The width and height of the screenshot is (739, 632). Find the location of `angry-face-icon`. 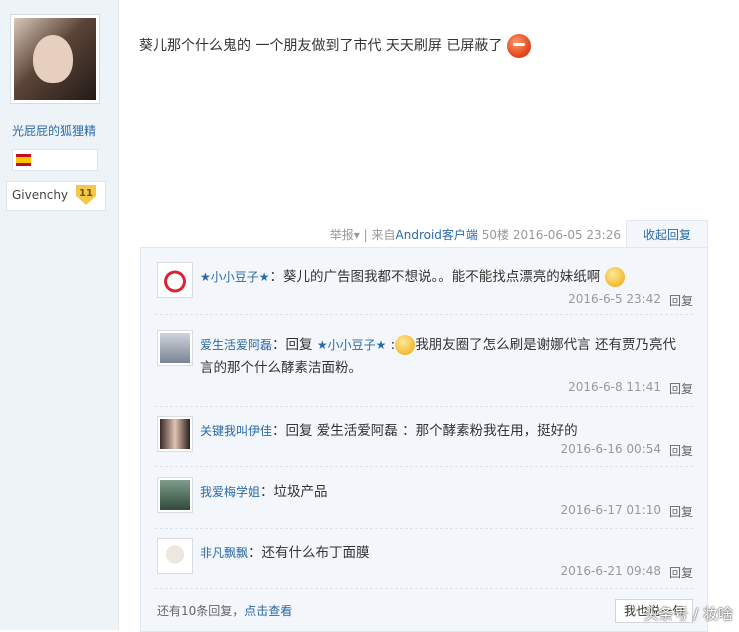

angry-face-icon is located at coordinates (518, 46).